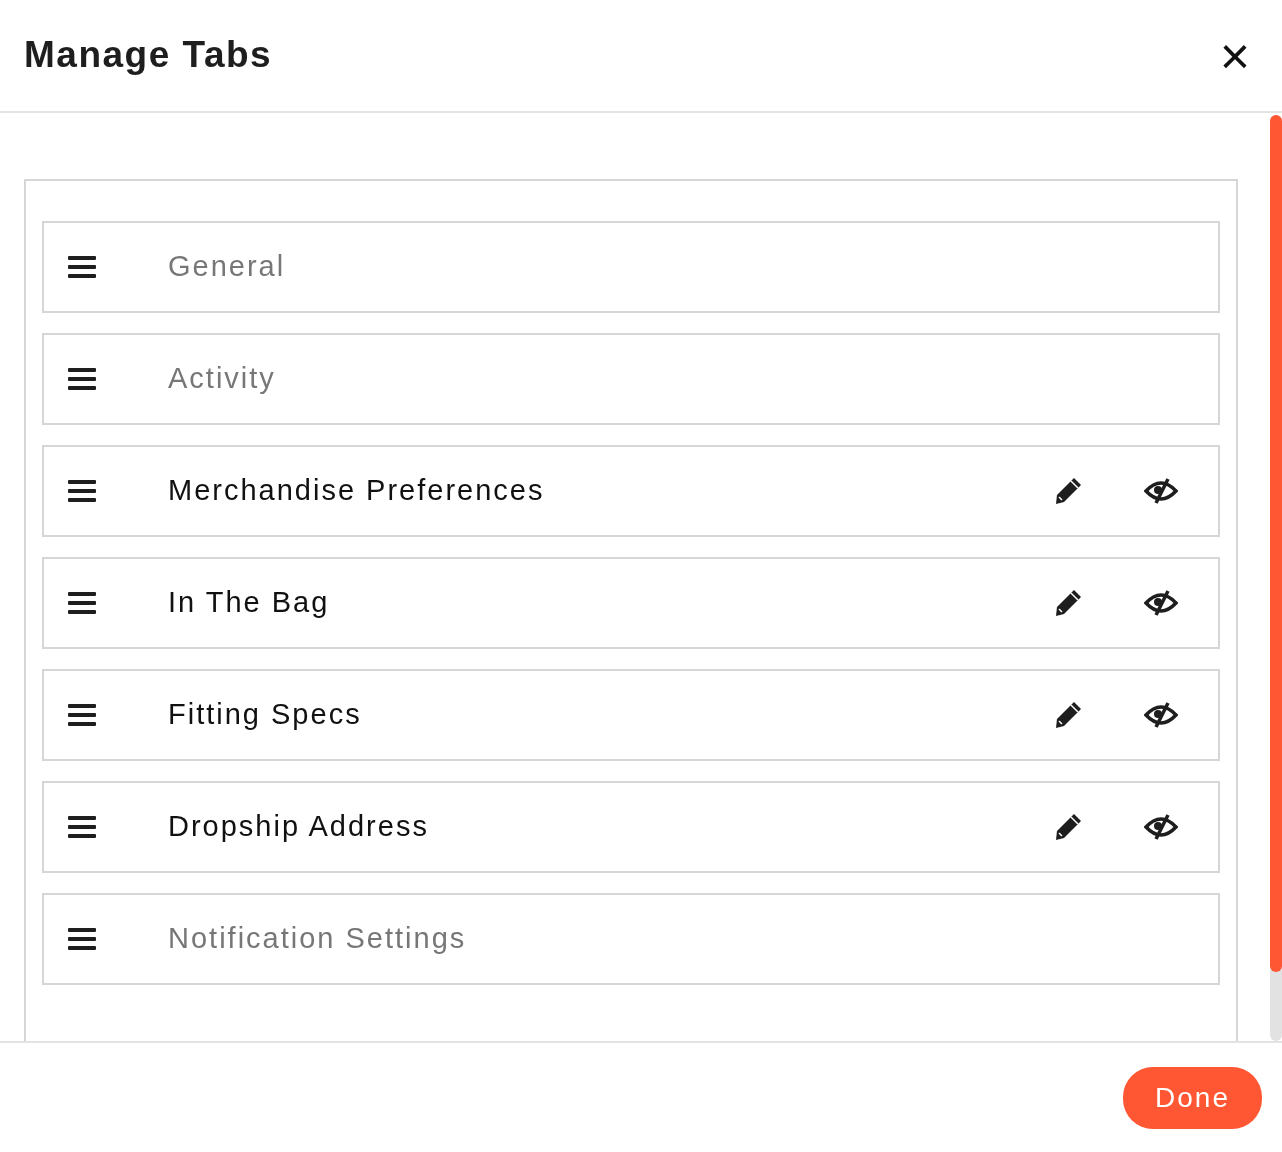 This screenshot has width=1282, height=1152. What do you see at coordinates (631, 715) in the screenshot?
I see `tab-row: Fitting Specs` at bounding box center [631, 715].